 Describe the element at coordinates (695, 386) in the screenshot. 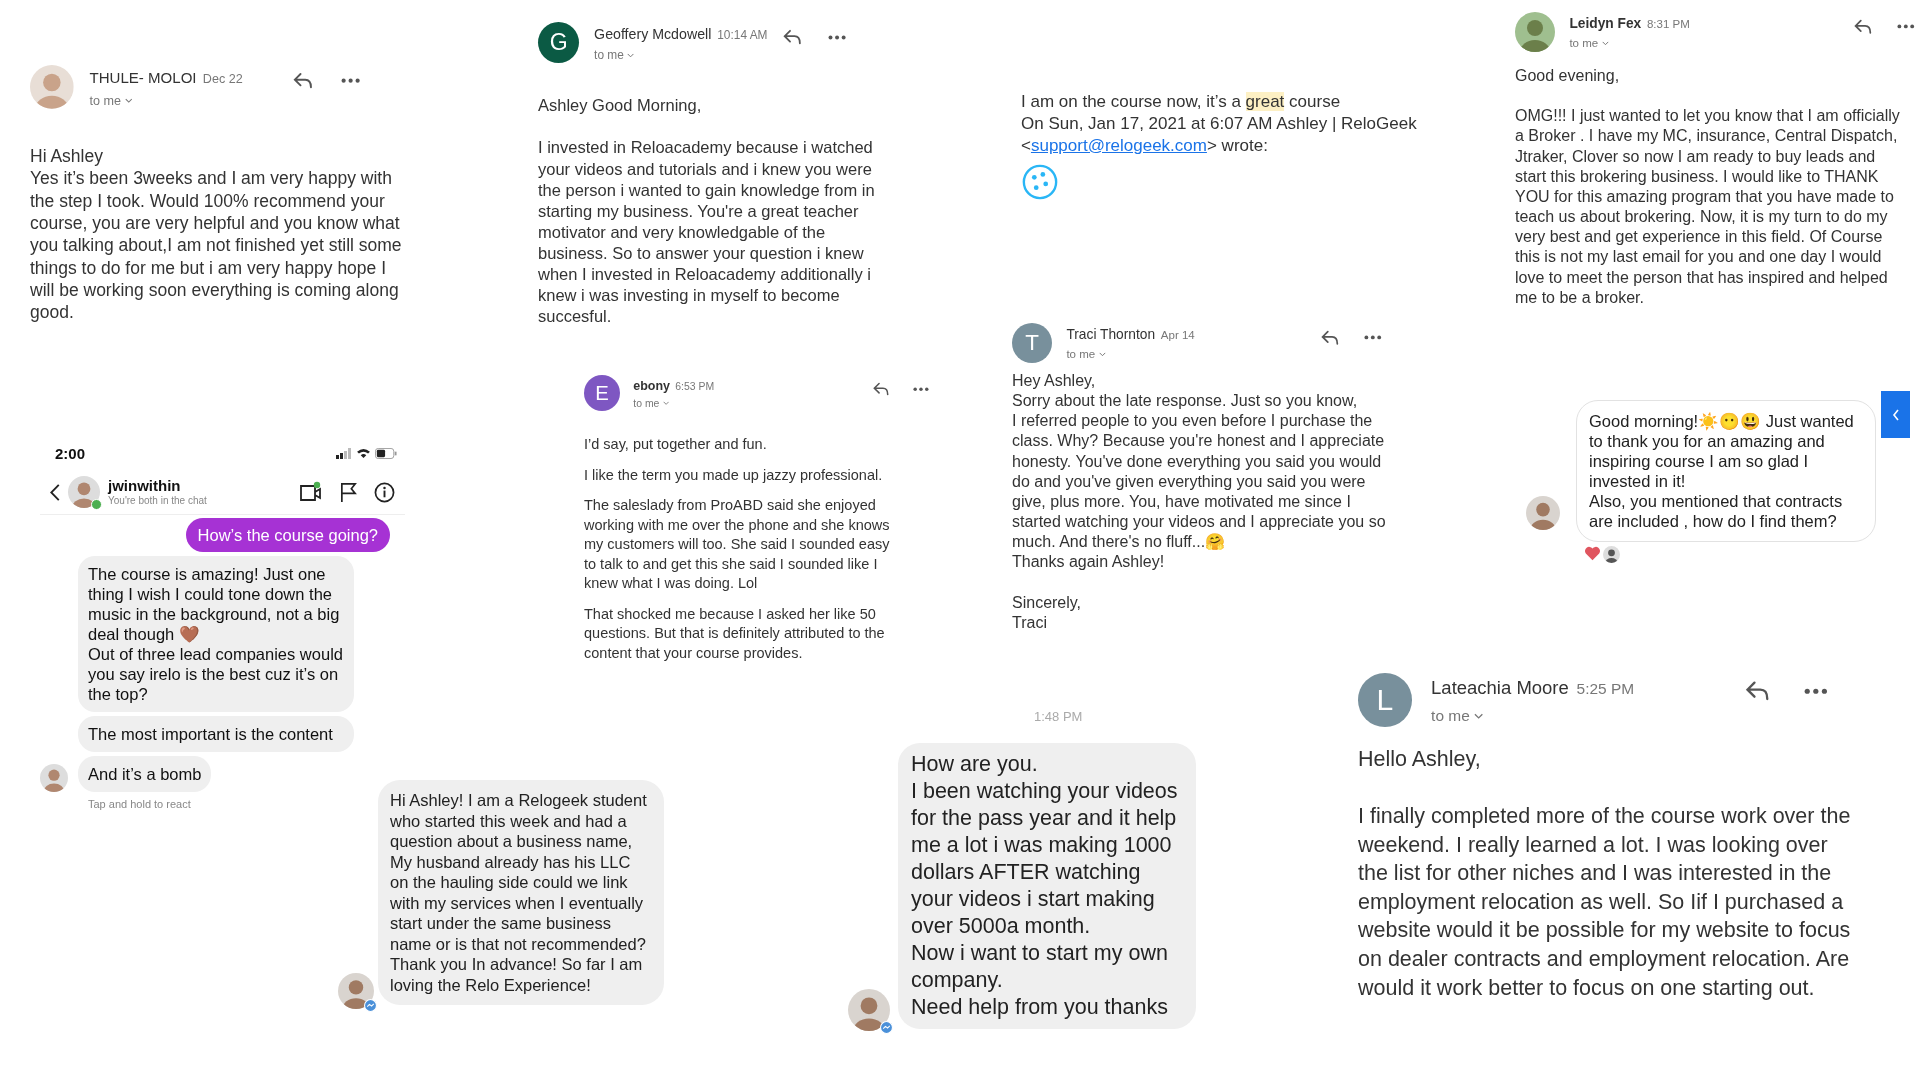

I see `email-time: 6:53 PM` at that location.